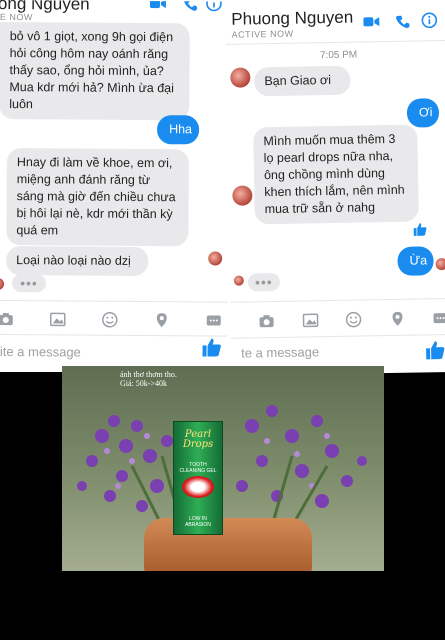 This screenshot has height=640, width=445. Describe the element at coordinates (198, 468) in the screenshot. I see `product-label: TOOTH CLEANING GEL` at that location.